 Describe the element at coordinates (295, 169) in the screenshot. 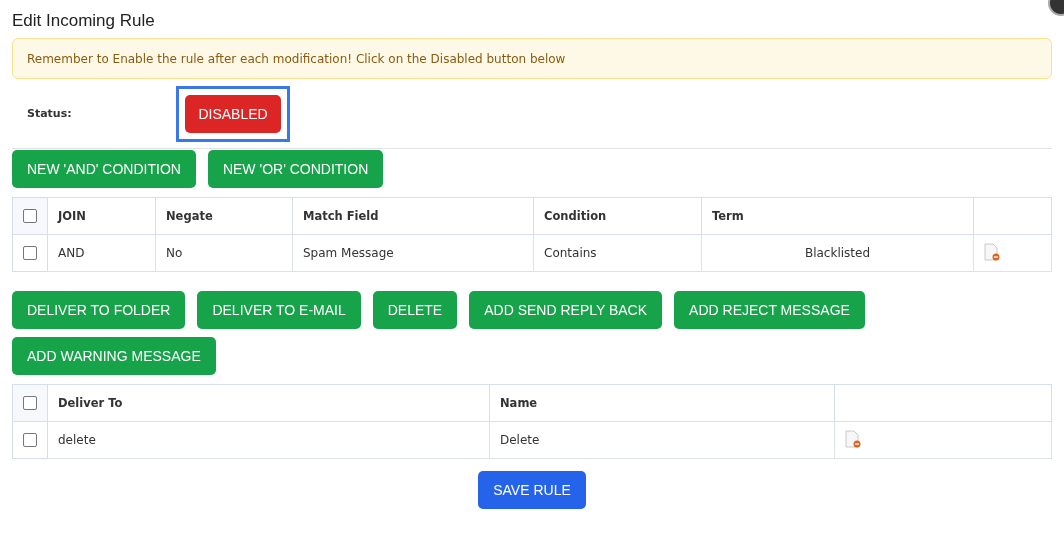

I see `new-condition-button: NEW 'OR' CONDITION` at that location.